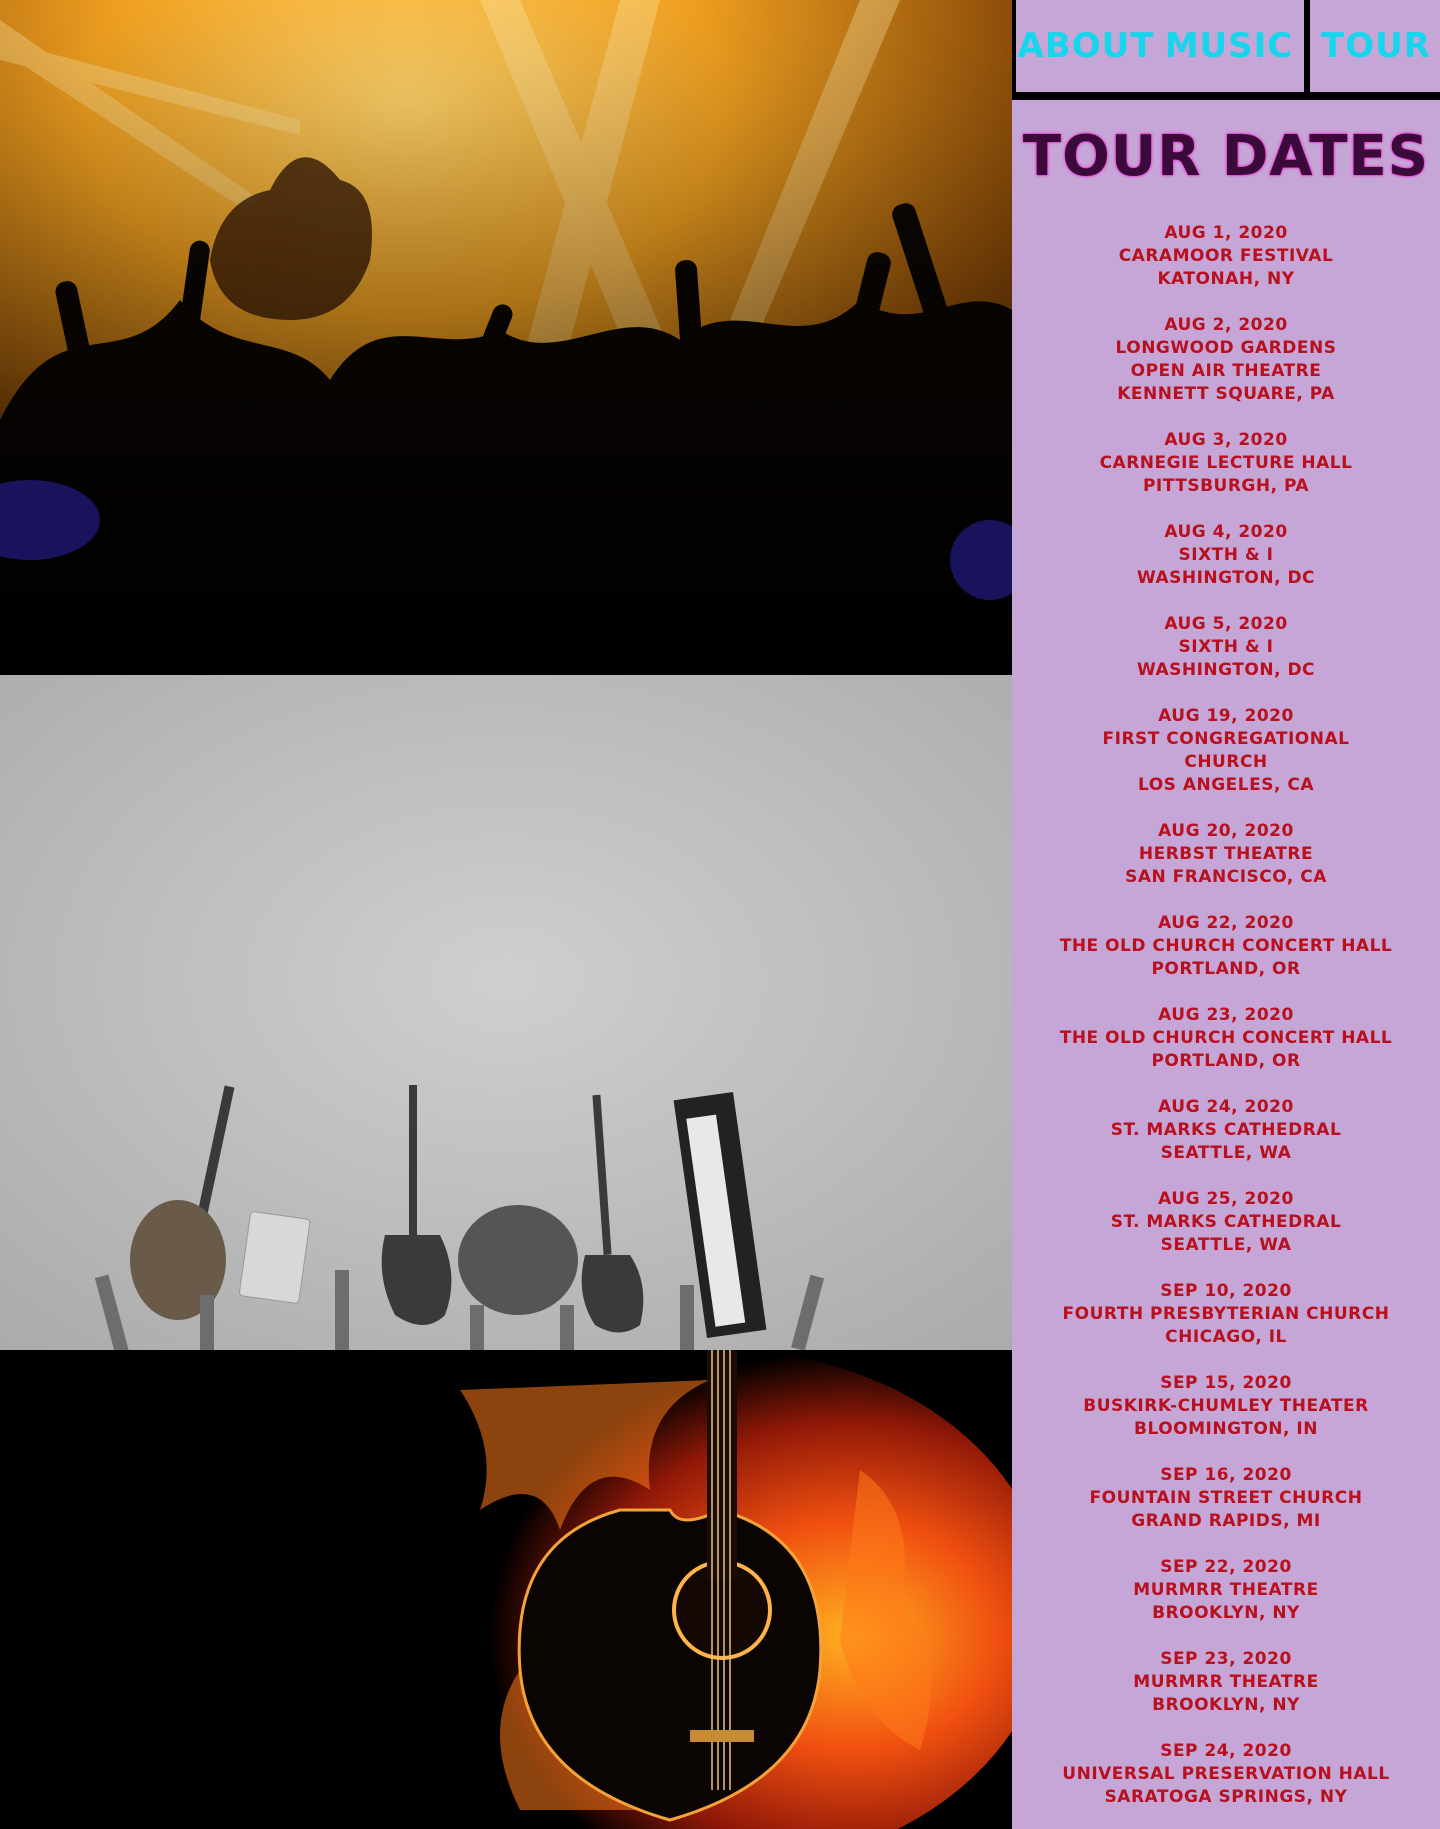  Describe the element at coordinates (1226, 877) in the screenshot. I see `tour-venue-line: SAN FRANCISCO, CA` at that location.